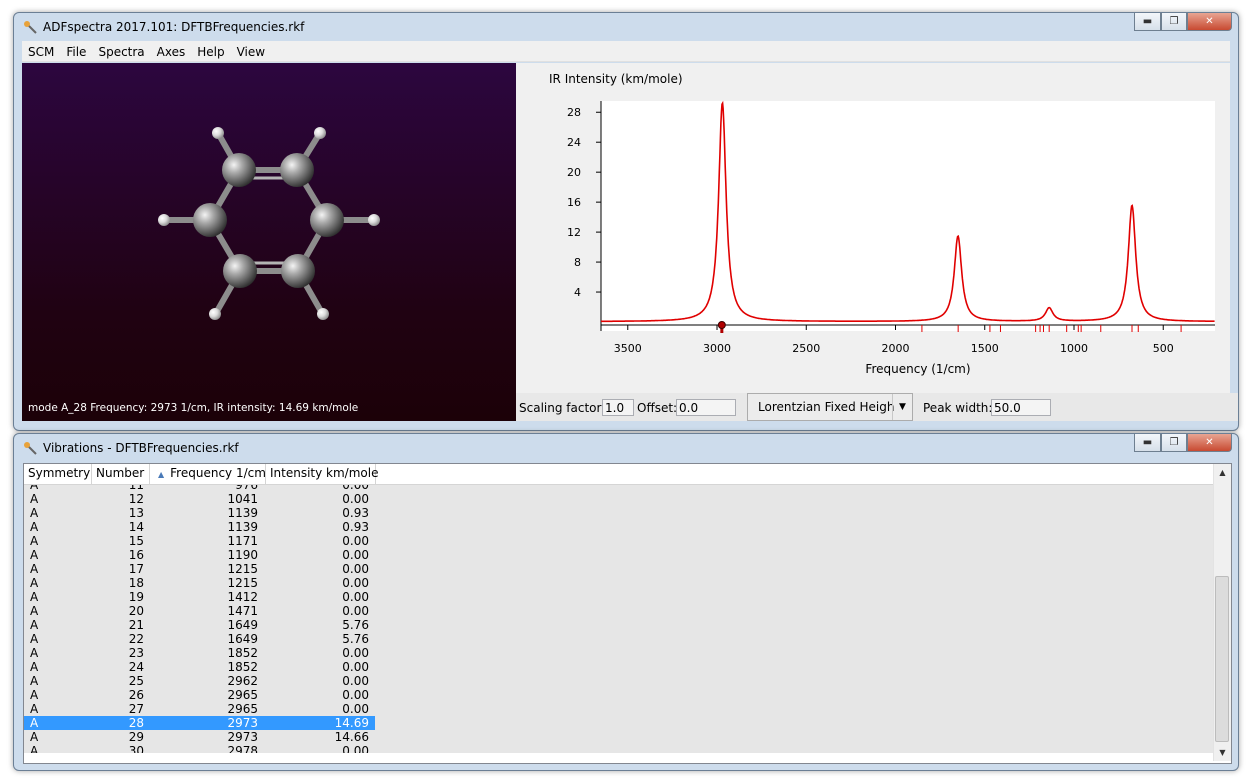 The image size is (1257, 779). I want to click on table-row: A 20 1471 0.00, so click(199, 611).